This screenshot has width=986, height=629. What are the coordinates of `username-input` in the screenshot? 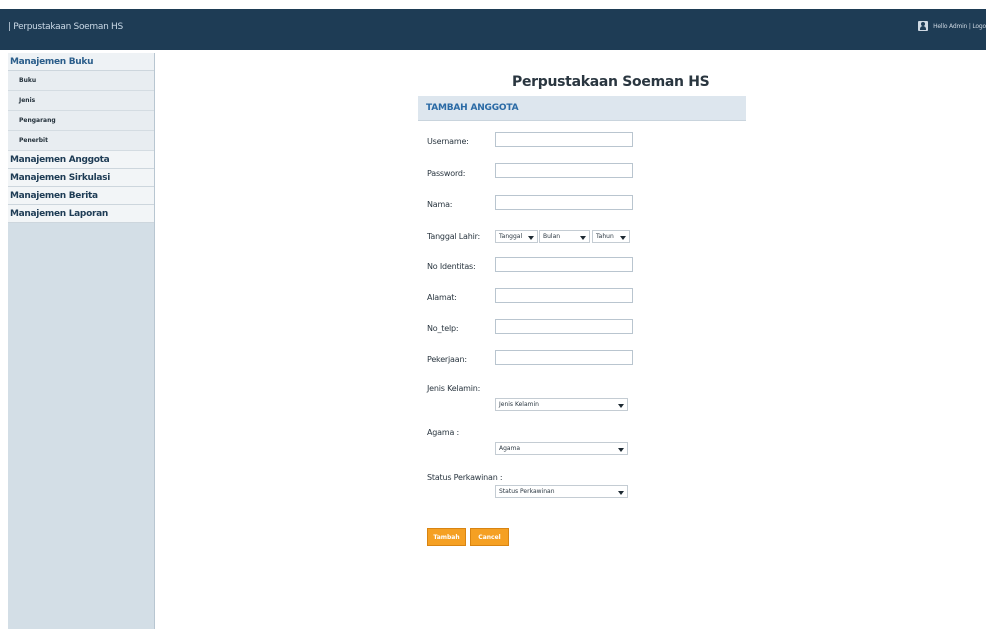 It's located at (564, 139).